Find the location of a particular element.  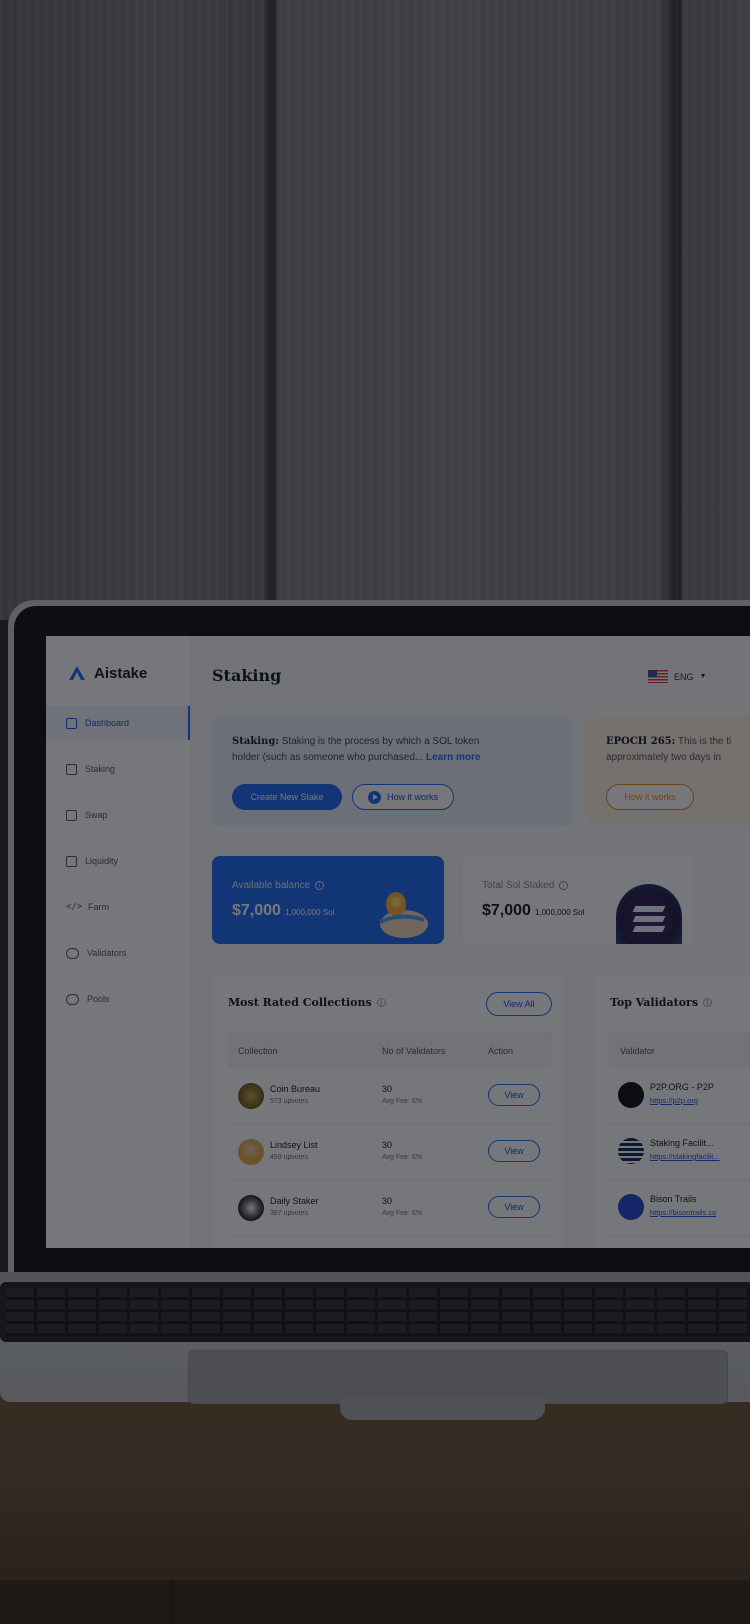

epoch-how-it-works-button: How it works is located at coordinates (650, 797).